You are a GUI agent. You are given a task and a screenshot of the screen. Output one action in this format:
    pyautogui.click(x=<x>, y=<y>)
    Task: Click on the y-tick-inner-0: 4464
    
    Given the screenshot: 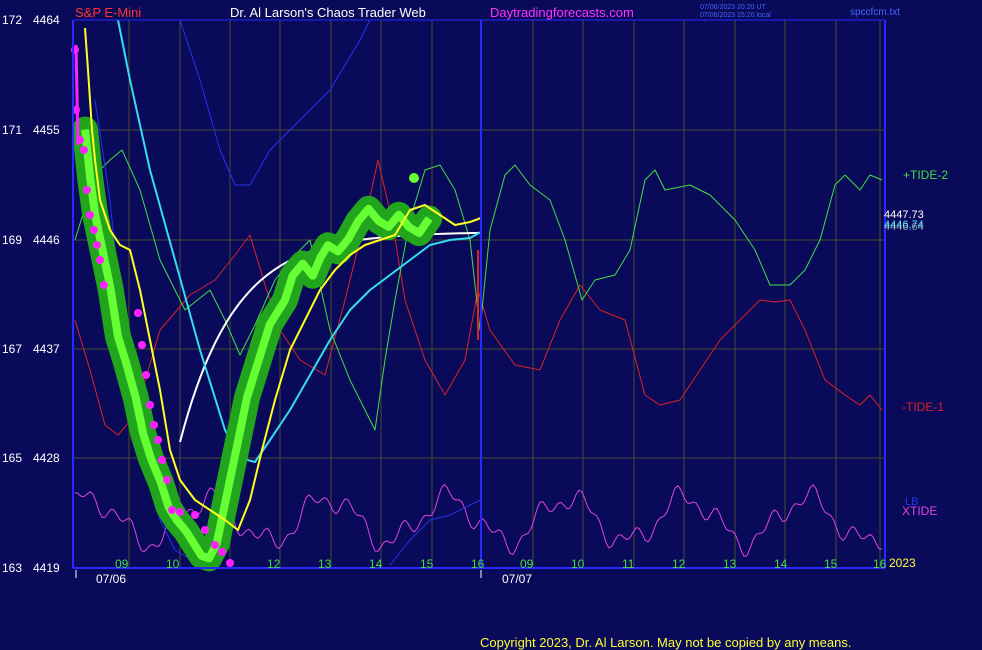 What is the action you would take?
    pyautogui.click(x=46, y=20)
    